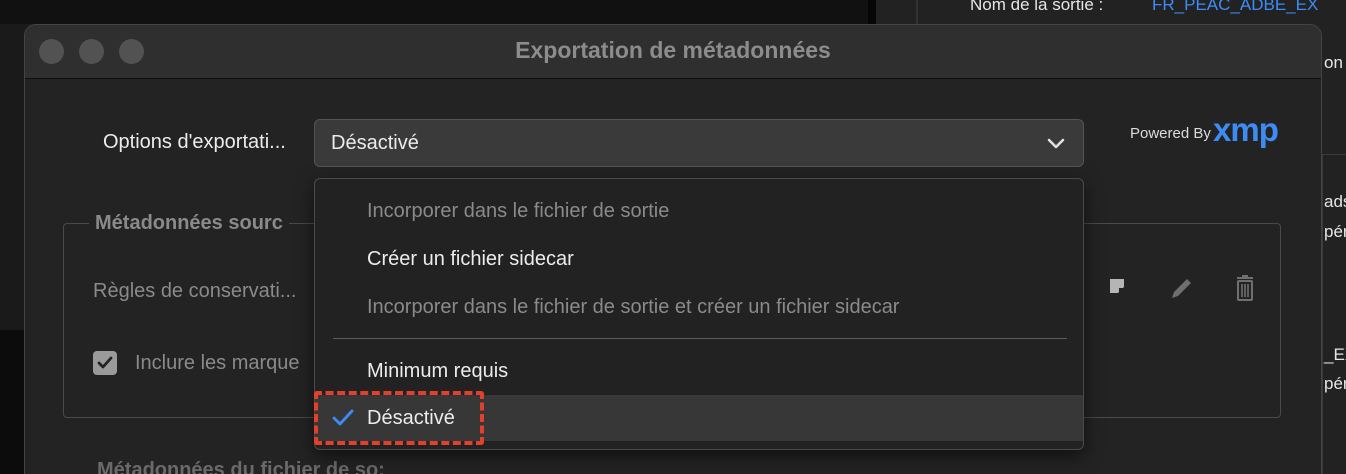  Describe the element at coordinates (1235, 7) in the screenshot. I see `output-name-value: FR_PEAC_ADBE_EX` at that location.